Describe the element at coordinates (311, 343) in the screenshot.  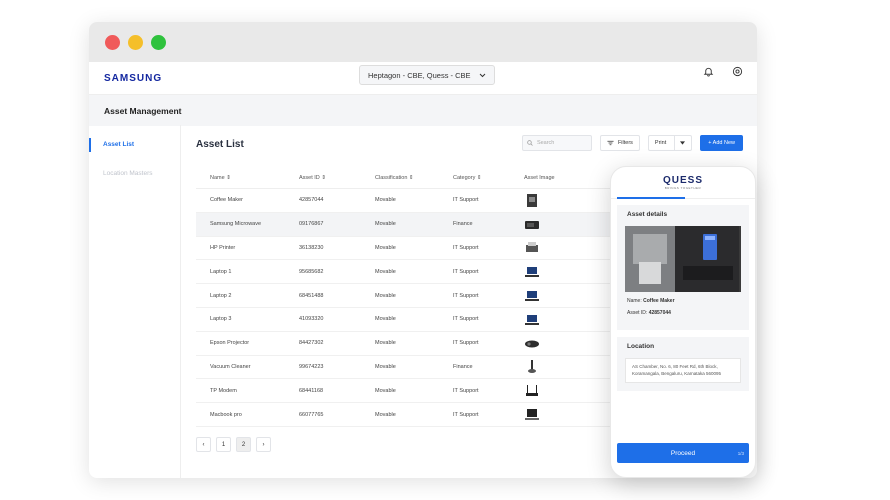
I see `cell-asset-id: 84427302` at that location.